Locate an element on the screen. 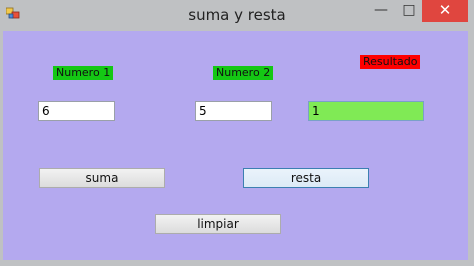 Image resolution: width=474 pixels, height=266 pixels. close-button: ✕ is located at coordinates (445, 11).